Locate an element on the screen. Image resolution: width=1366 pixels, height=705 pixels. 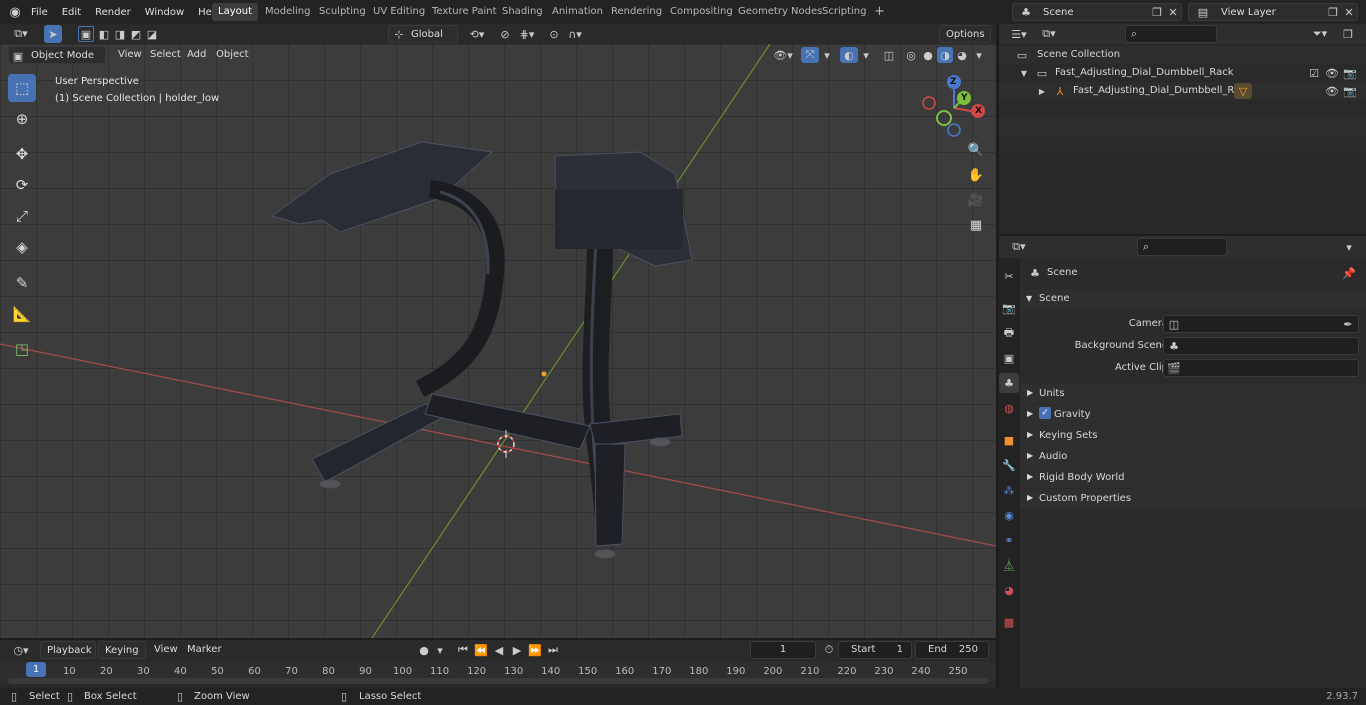
playback-dropdown: Playback ▾ is located at coordinates (68, 657).